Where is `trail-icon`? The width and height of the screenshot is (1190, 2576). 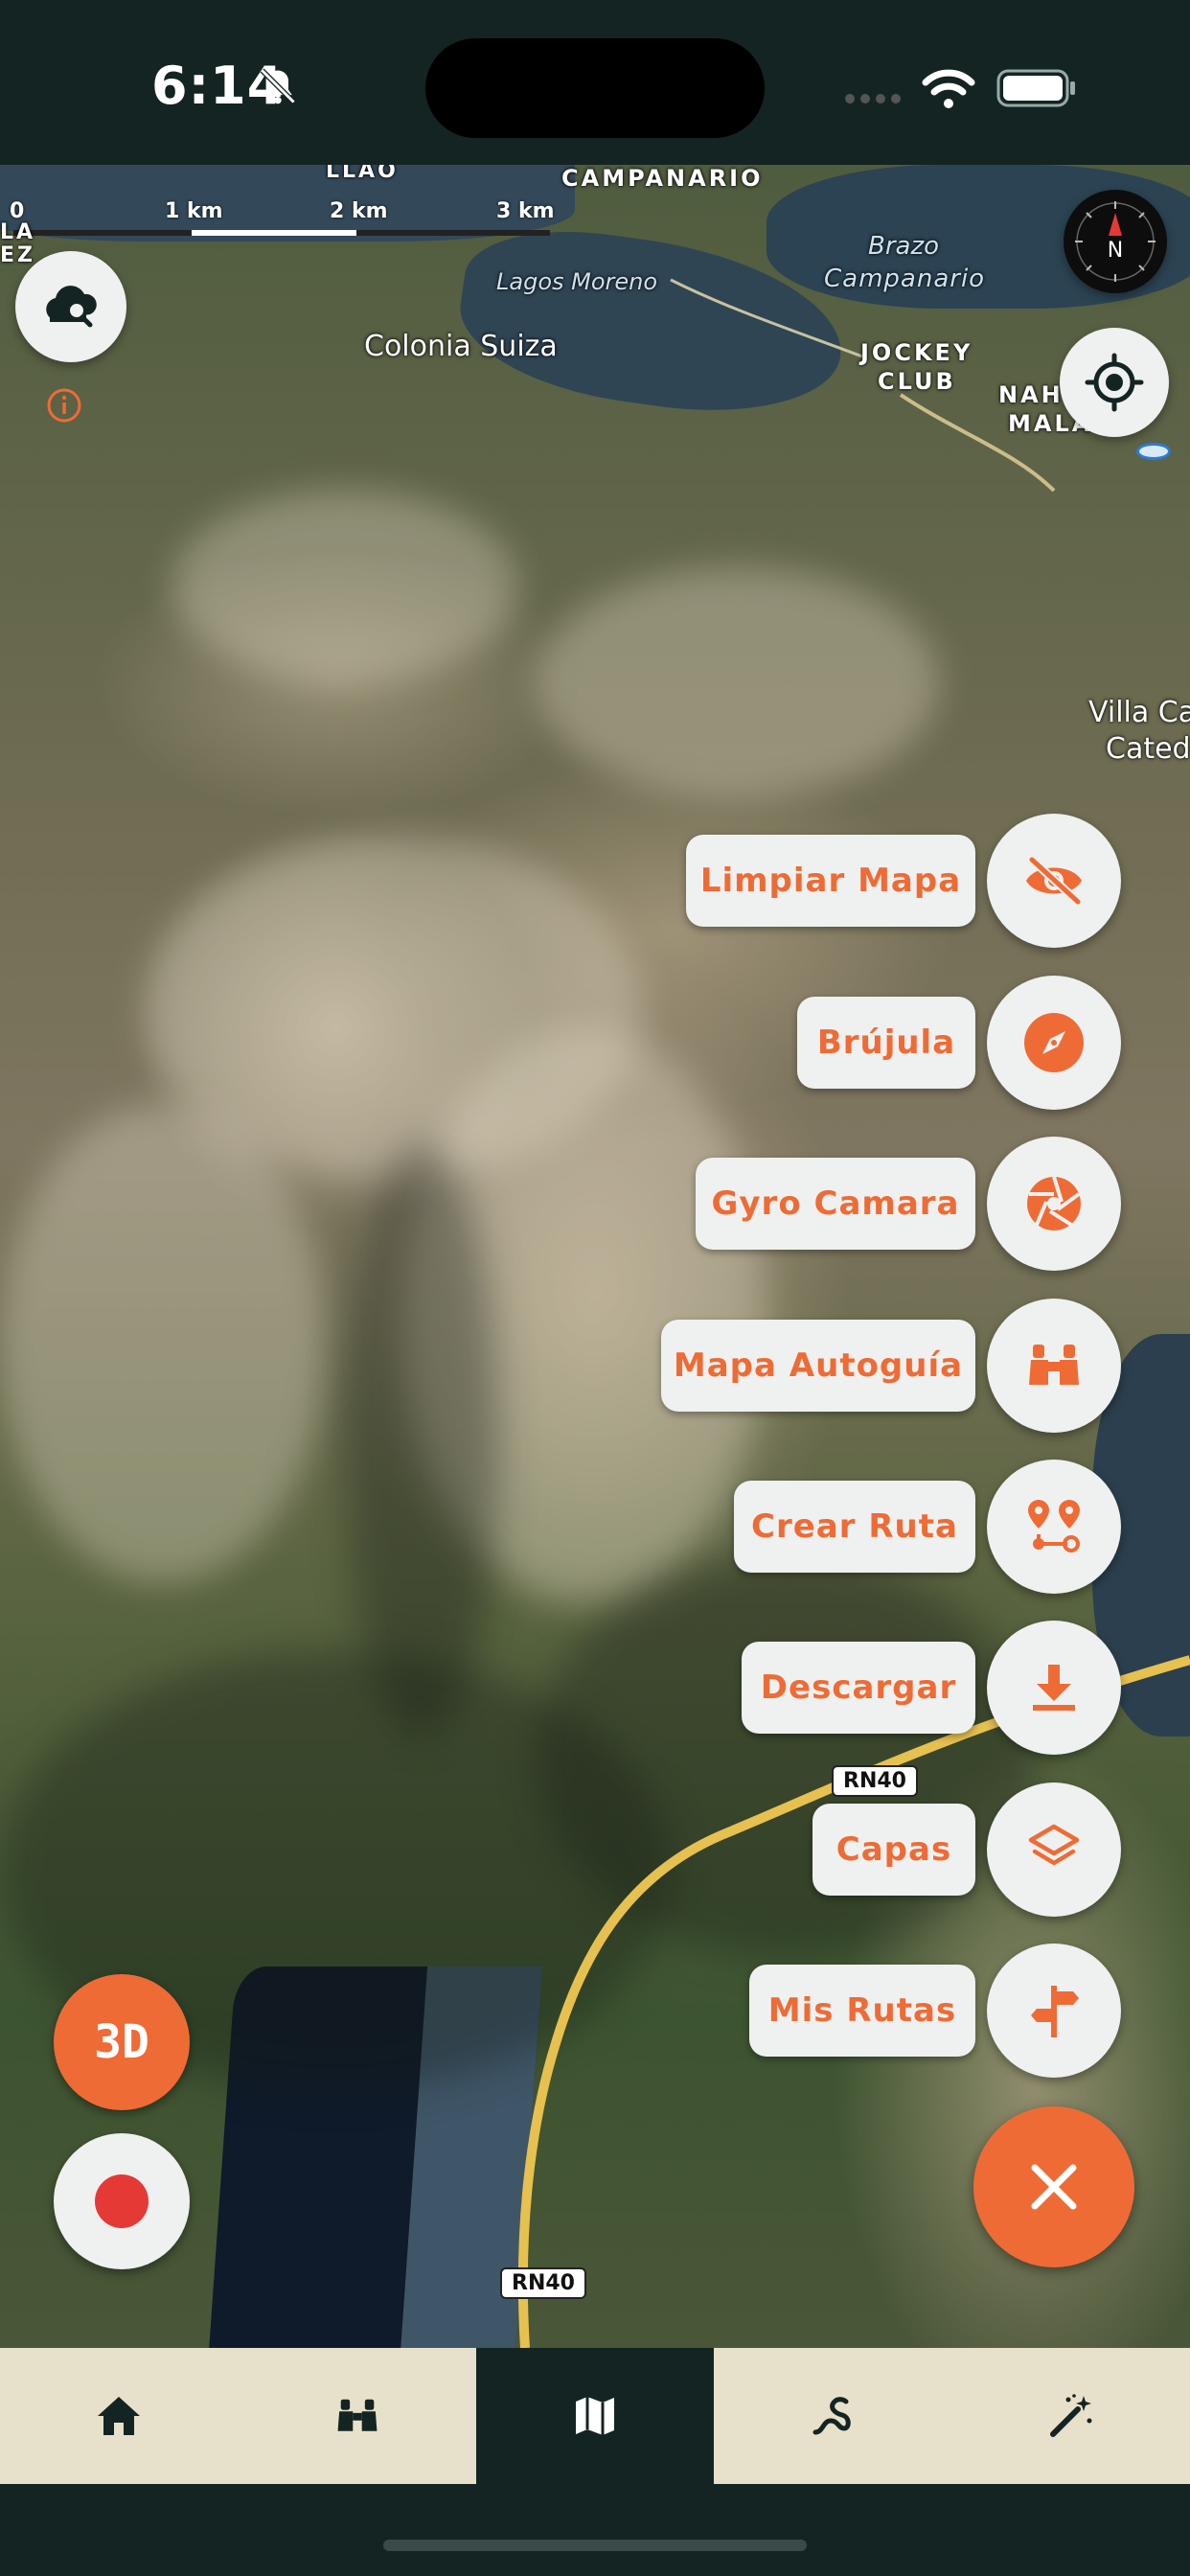 trail-icon is located at coordinates (832, 2416).